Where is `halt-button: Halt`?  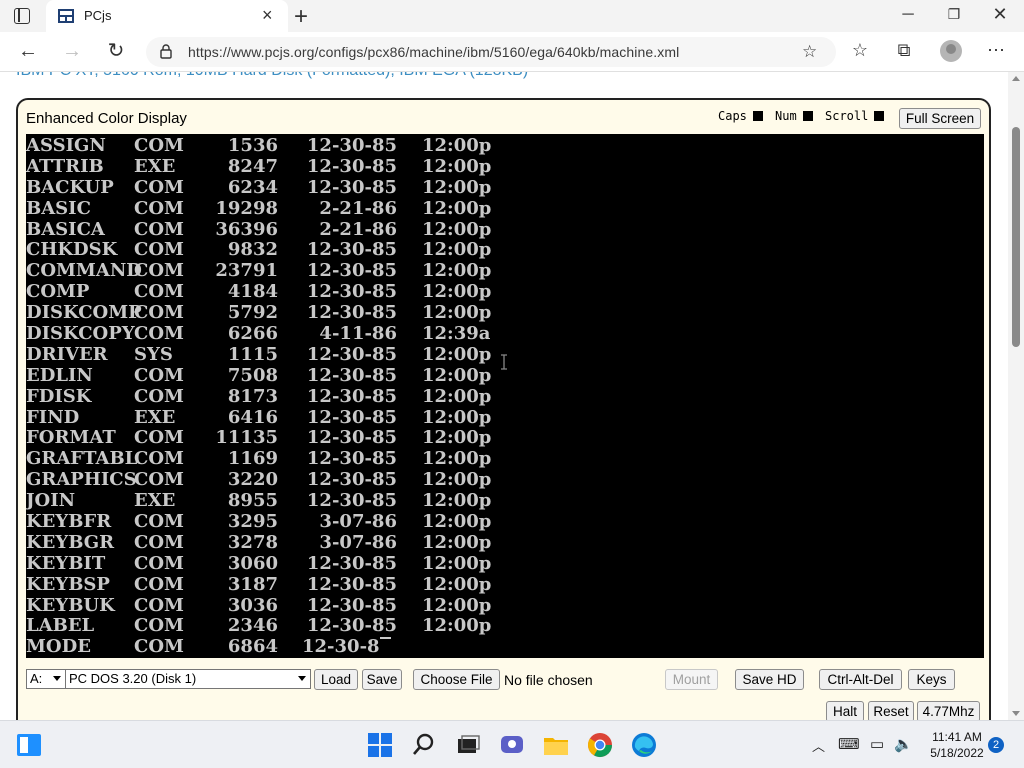
halt-button: Halt is located at coordinates (845, 710).